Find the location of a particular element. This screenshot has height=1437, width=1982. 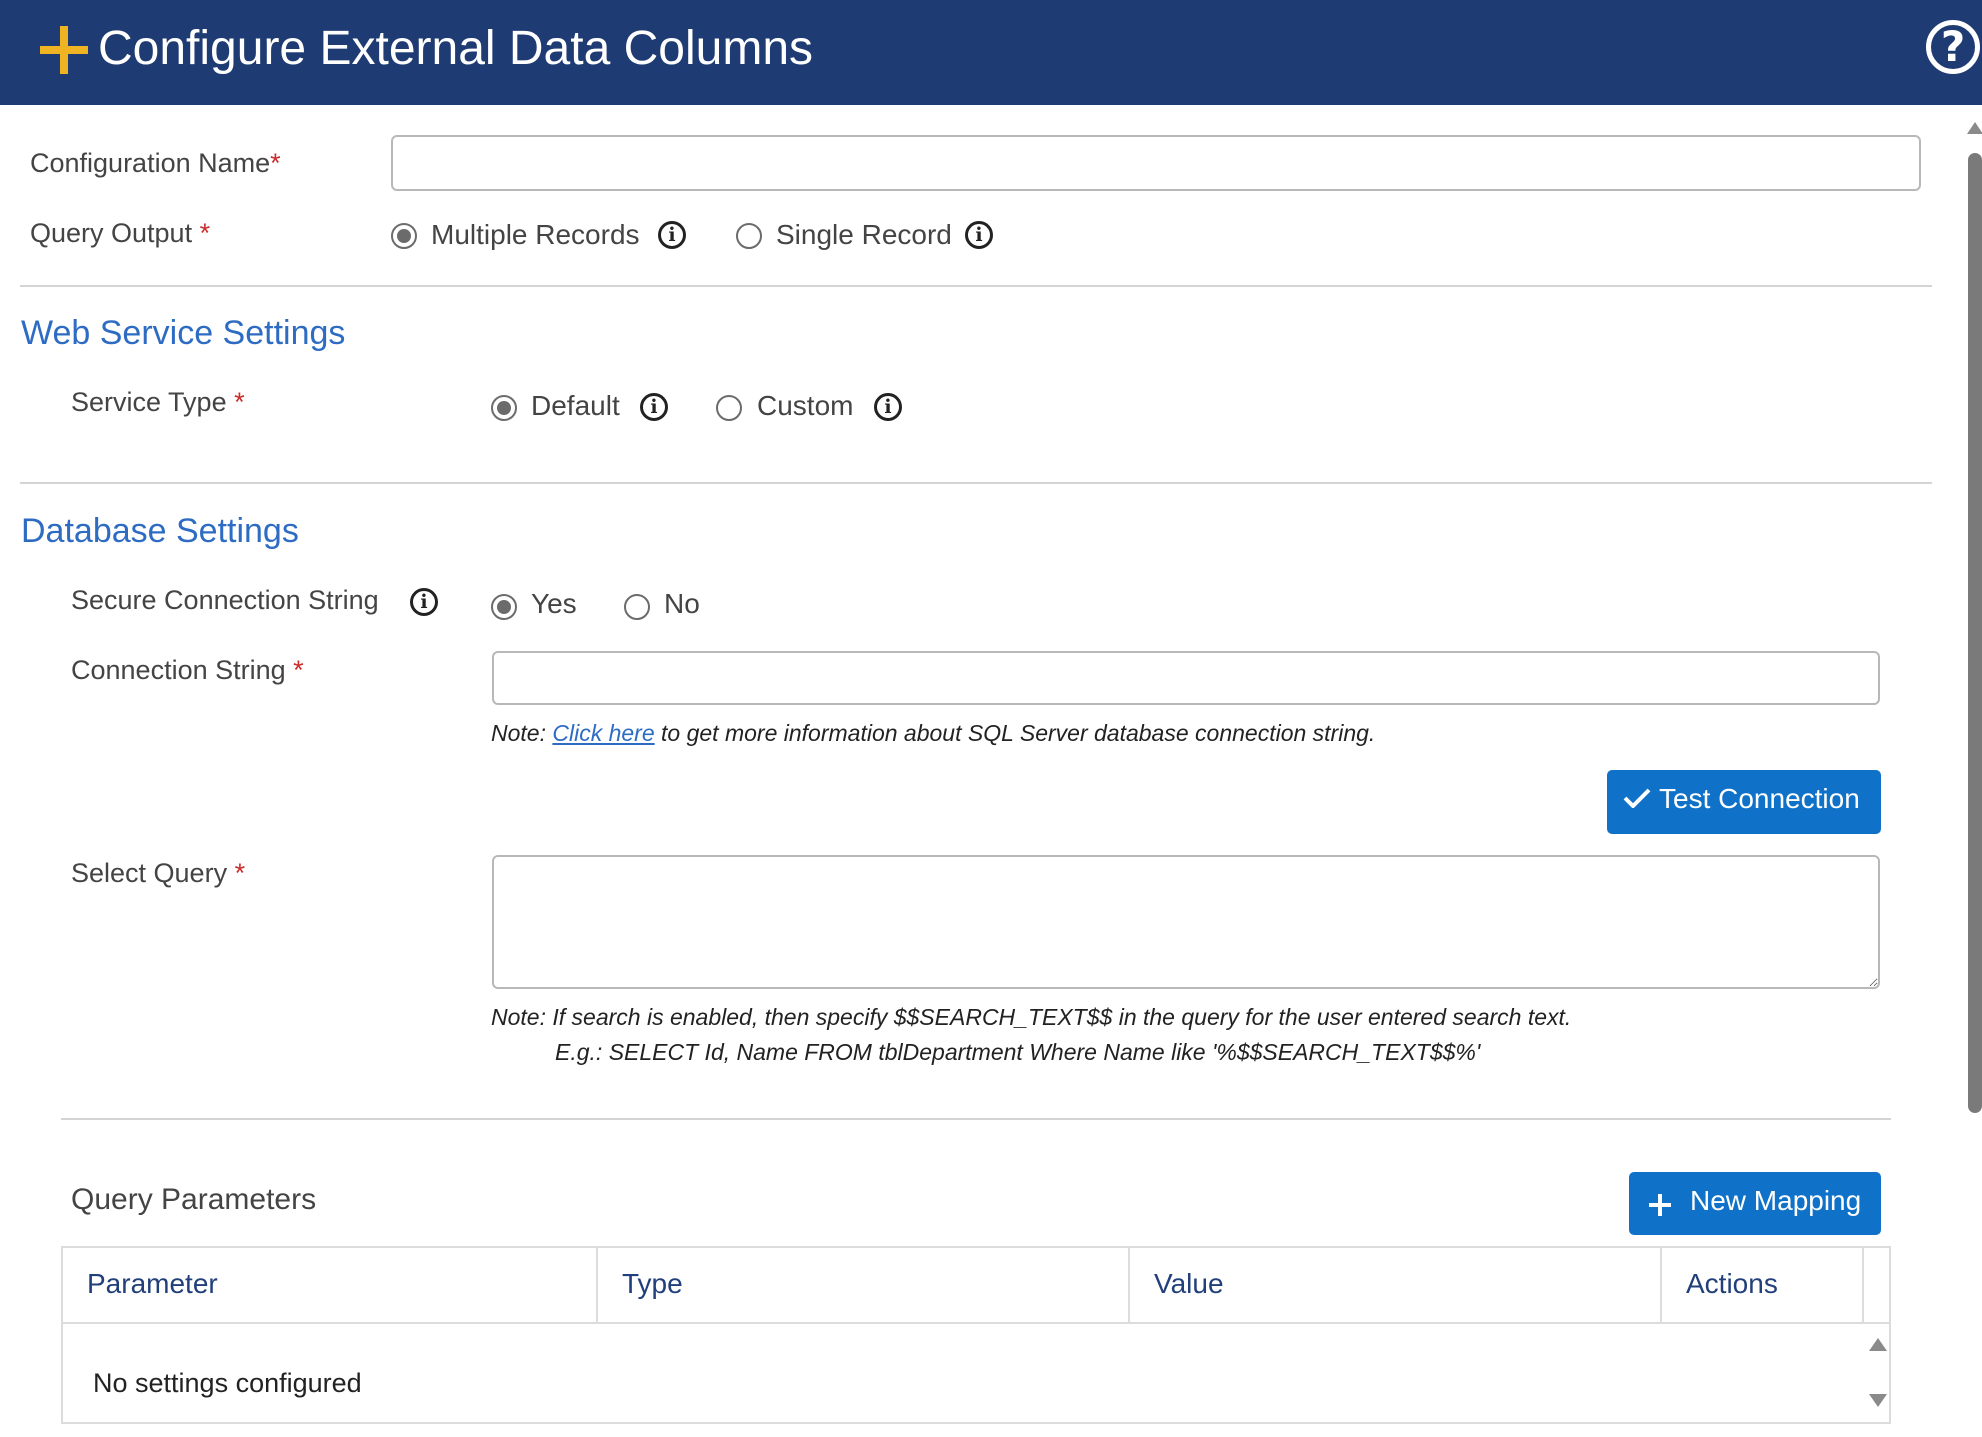

select-query-textarea is located at coordinates (1186, 922).